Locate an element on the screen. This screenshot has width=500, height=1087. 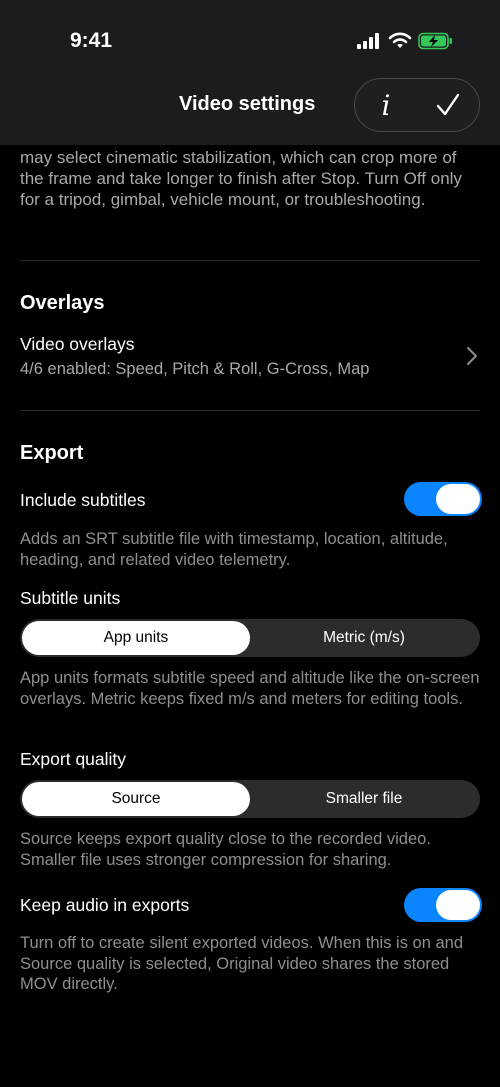
export-quality-segmented-control: Source Smaller file is located at coordinates (250, 799).